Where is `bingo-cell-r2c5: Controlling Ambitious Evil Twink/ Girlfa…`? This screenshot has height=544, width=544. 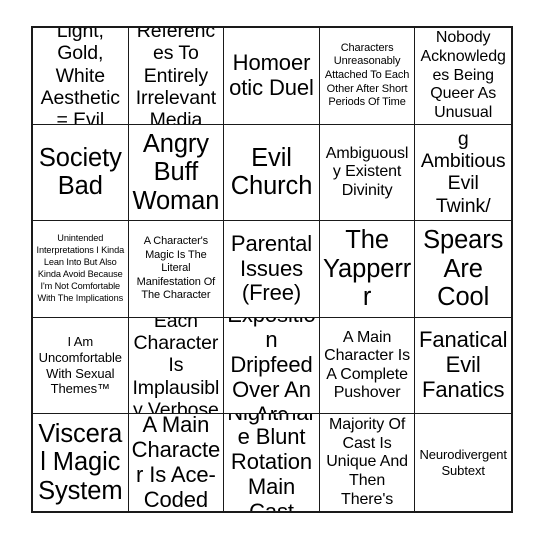 bingo-cell-r2c5: Controlling Ambitious Evil Twink/ Girlfa… is located at coordinates (463, 173).